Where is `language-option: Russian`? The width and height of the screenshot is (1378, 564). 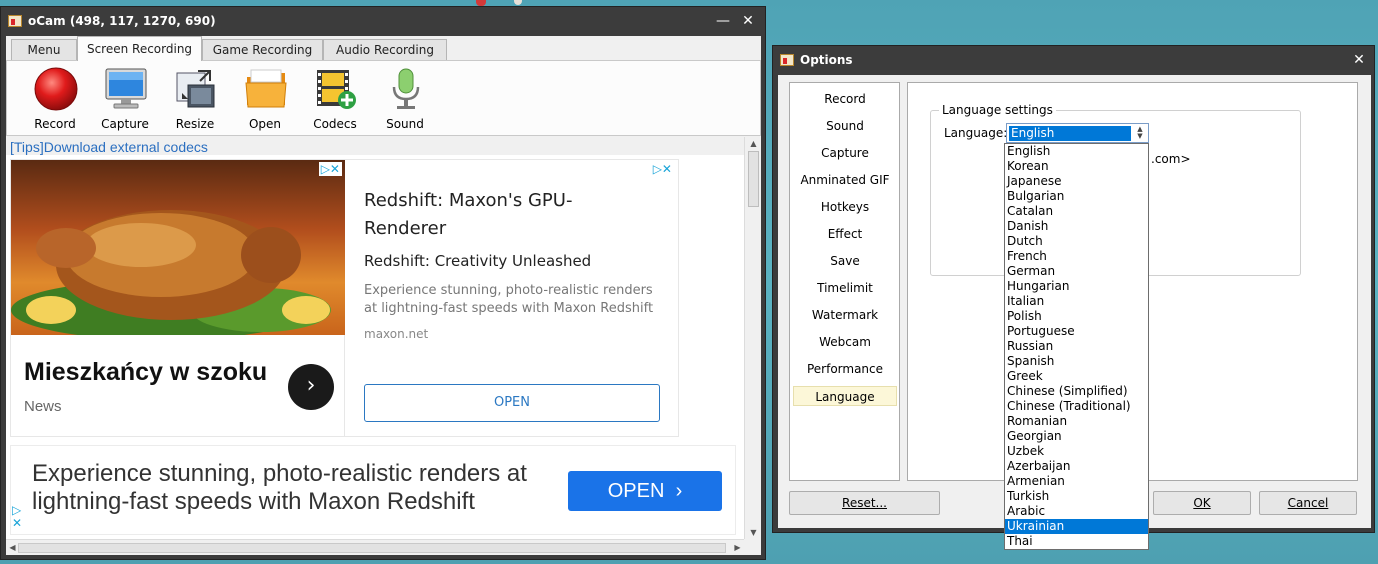 language-option: Russian is located at coordinates (1076, 346).